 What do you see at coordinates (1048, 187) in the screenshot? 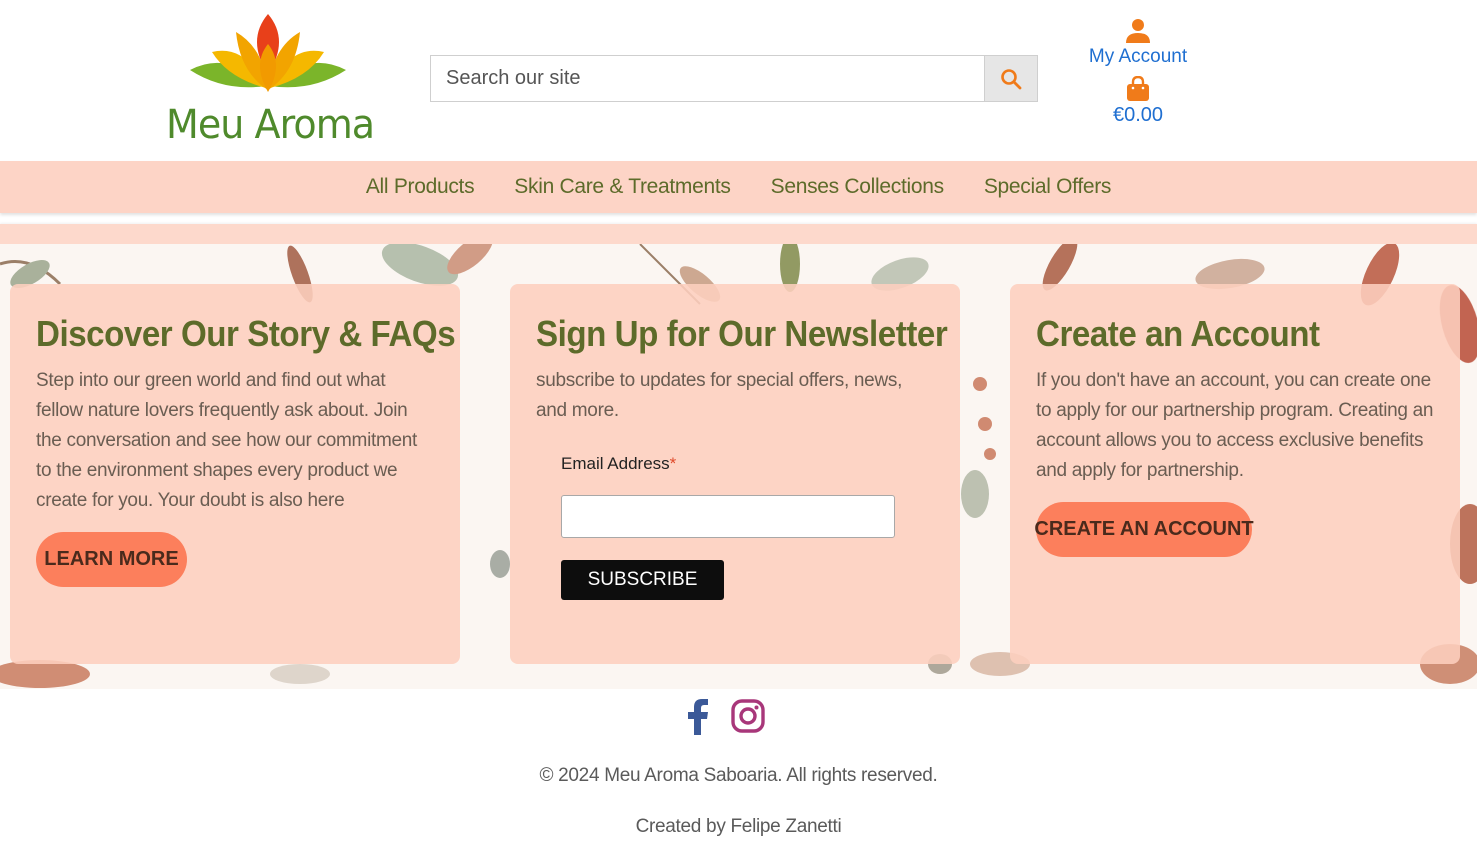
I see `nav-item-special-offers: Special Offers` at bounding box center [1048, 187].